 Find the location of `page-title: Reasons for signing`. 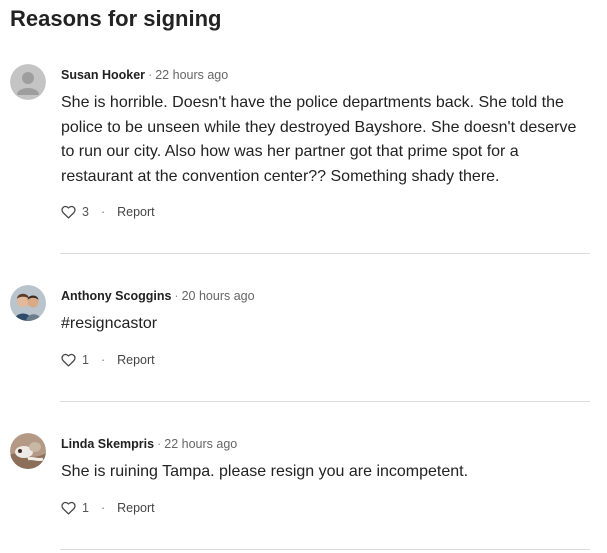

page-title: Reasons for signing is located at coordinates (116, 18).